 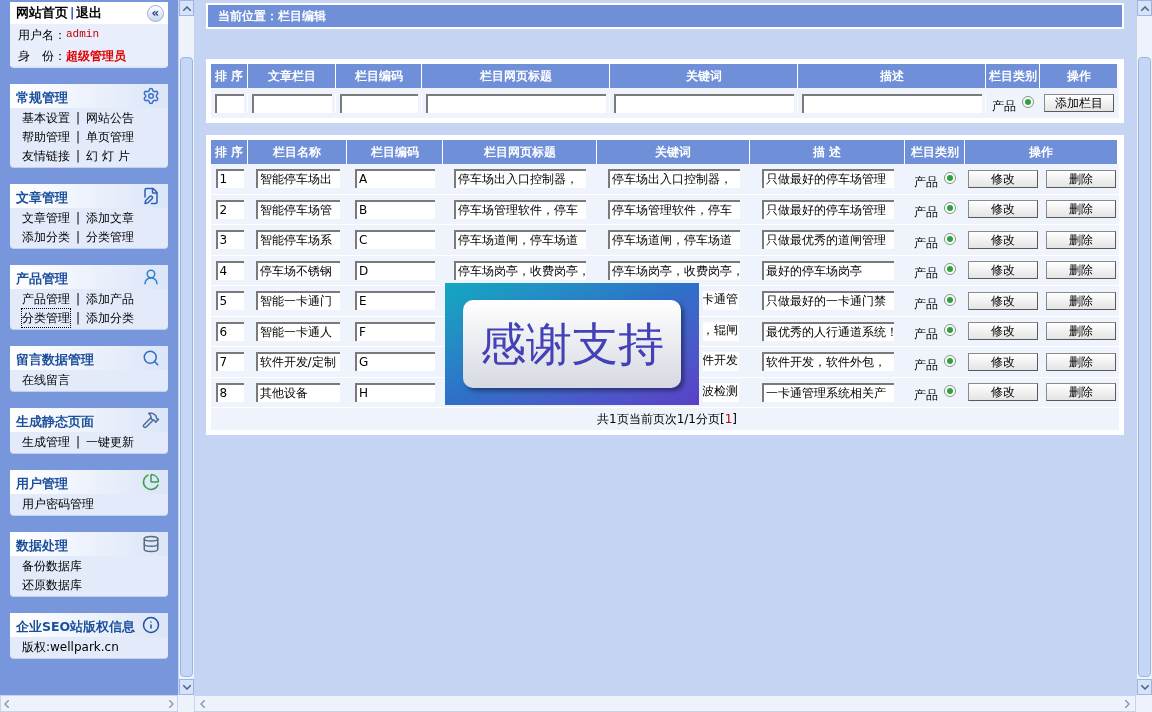 I want to click on menu-link: 用户密码管理, so click(x=58, y=503).